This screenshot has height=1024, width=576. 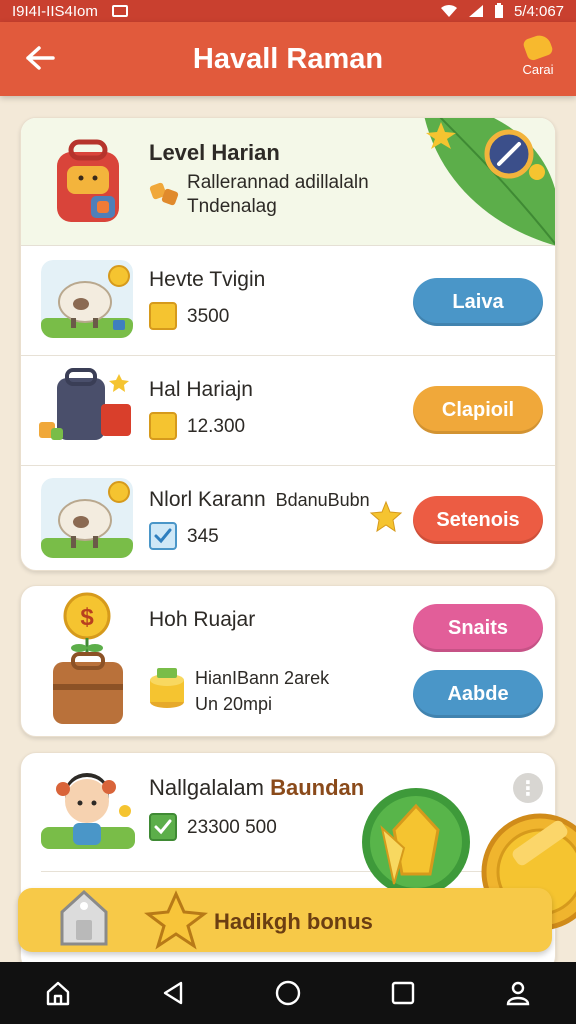 What do you see at coordinates (478, 520) in the screenshot?
I see `task-action-button: Setenois` at bounding box center [478, 520].